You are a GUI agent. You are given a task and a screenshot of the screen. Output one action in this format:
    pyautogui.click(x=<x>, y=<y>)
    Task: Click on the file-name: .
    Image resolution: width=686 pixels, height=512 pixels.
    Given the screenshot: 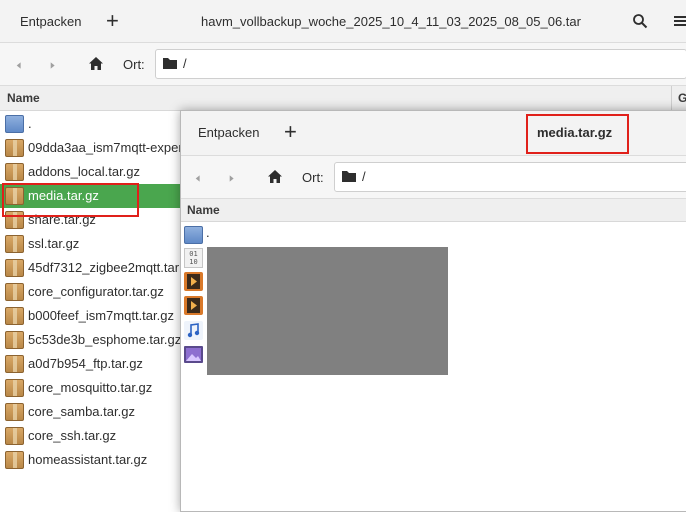 What is the action you would take?
    pyautogui.click(x=30, y=123)
    